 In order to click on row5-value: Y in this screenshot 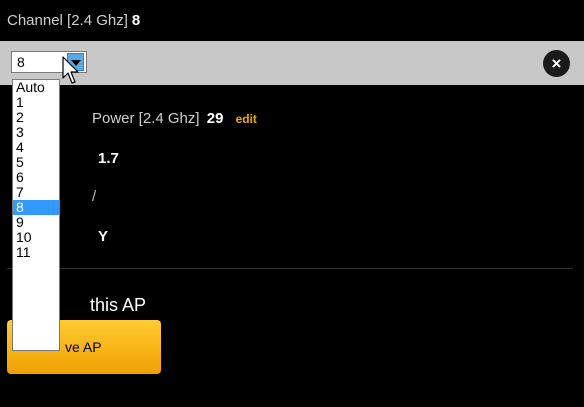, I will do `click(103, 236)`.